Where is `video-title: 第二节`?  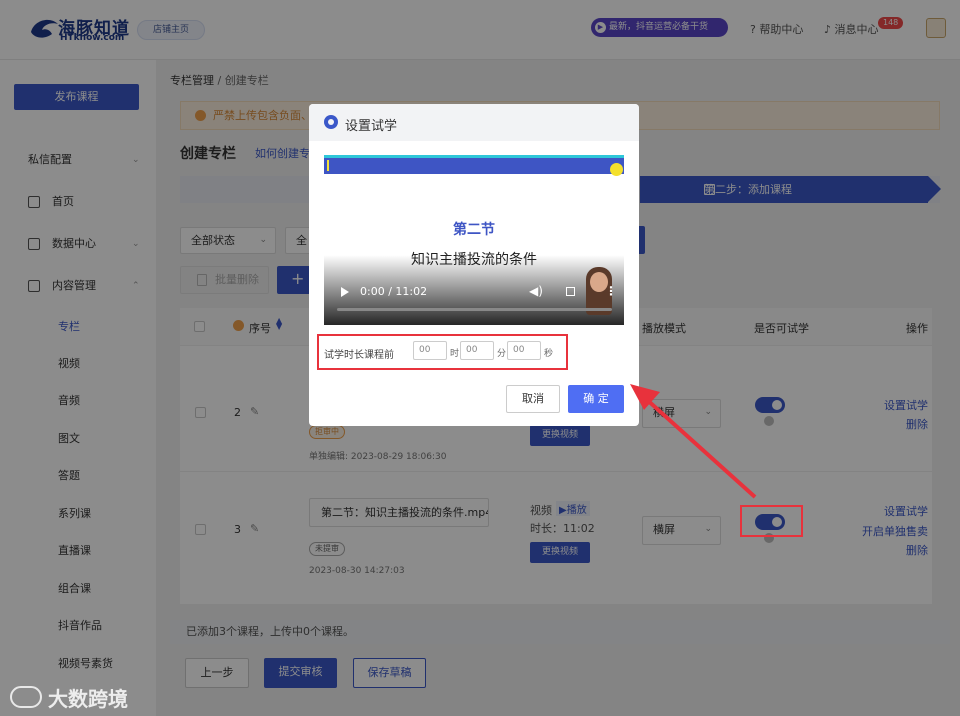 video-title: 第二节 is located at coordinates (474, 230).